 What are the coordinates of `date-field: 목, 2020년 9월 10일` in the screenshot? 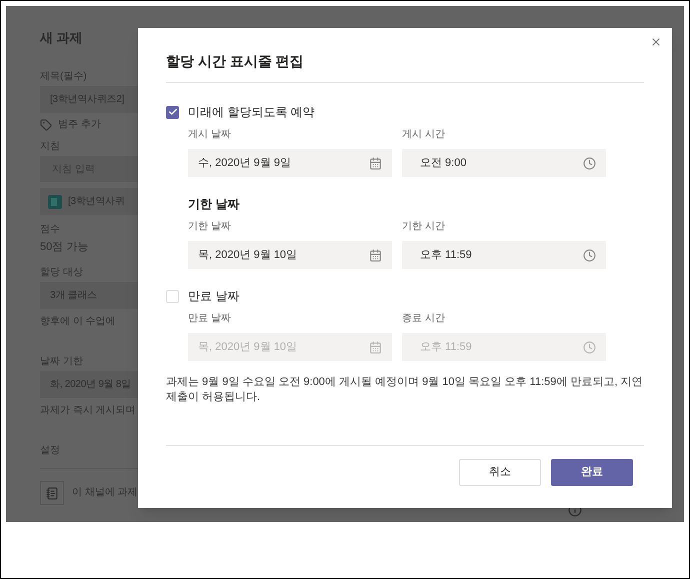 It's located at (290, 255).